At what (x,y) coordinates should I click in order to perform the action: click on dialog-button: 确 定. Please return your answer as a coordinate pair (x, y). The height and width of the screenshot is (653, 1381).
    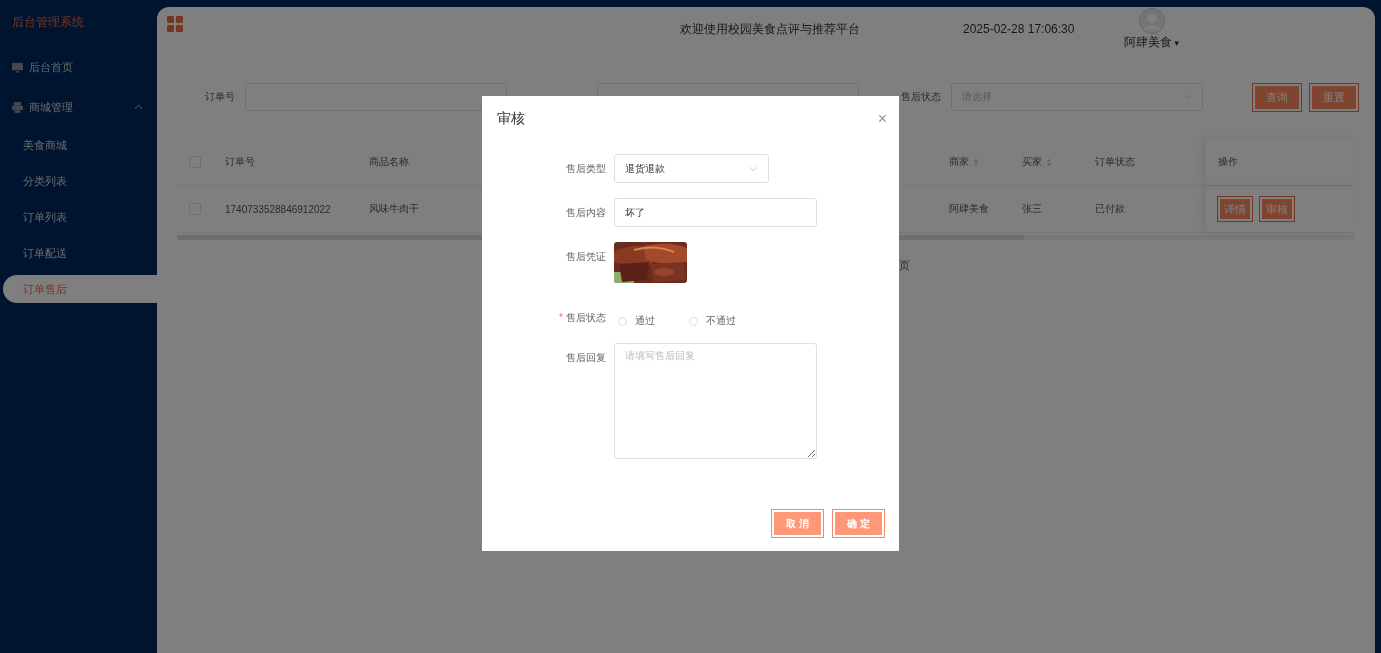
    Looking at the image, I should click on (858, 523).